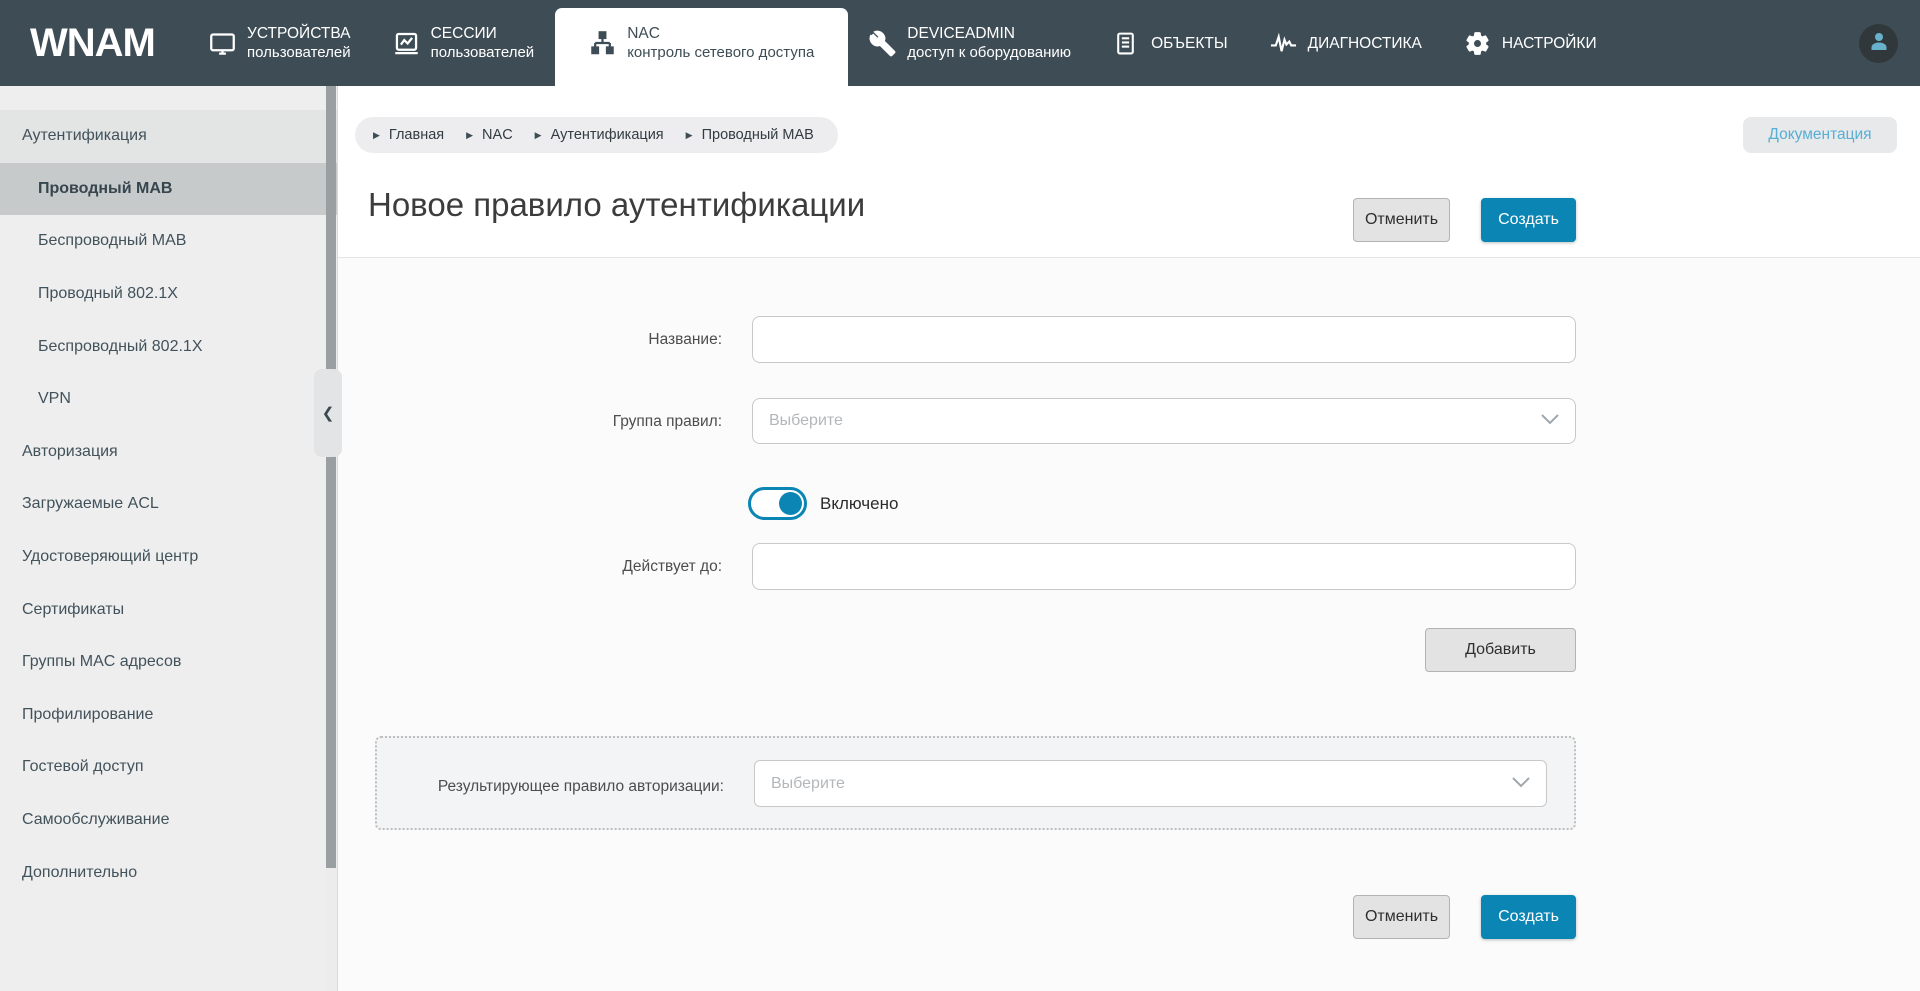  What do you see at coordinates (168, 715) in the screenshot?
I see `sidebar-item: Профилирование` at bounding box center [168, 715].